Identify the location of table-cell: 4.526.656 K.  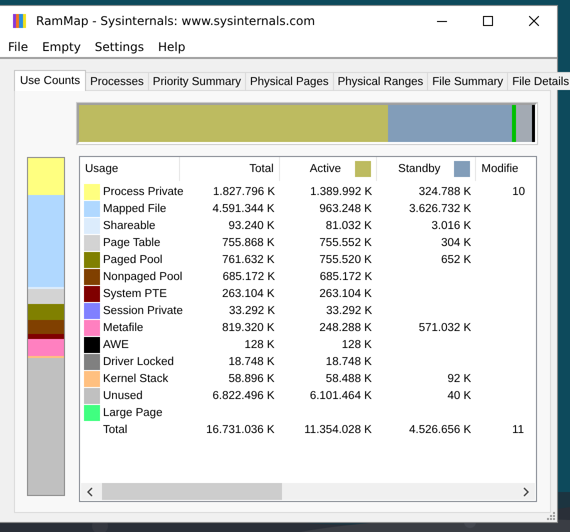
(440, 430).